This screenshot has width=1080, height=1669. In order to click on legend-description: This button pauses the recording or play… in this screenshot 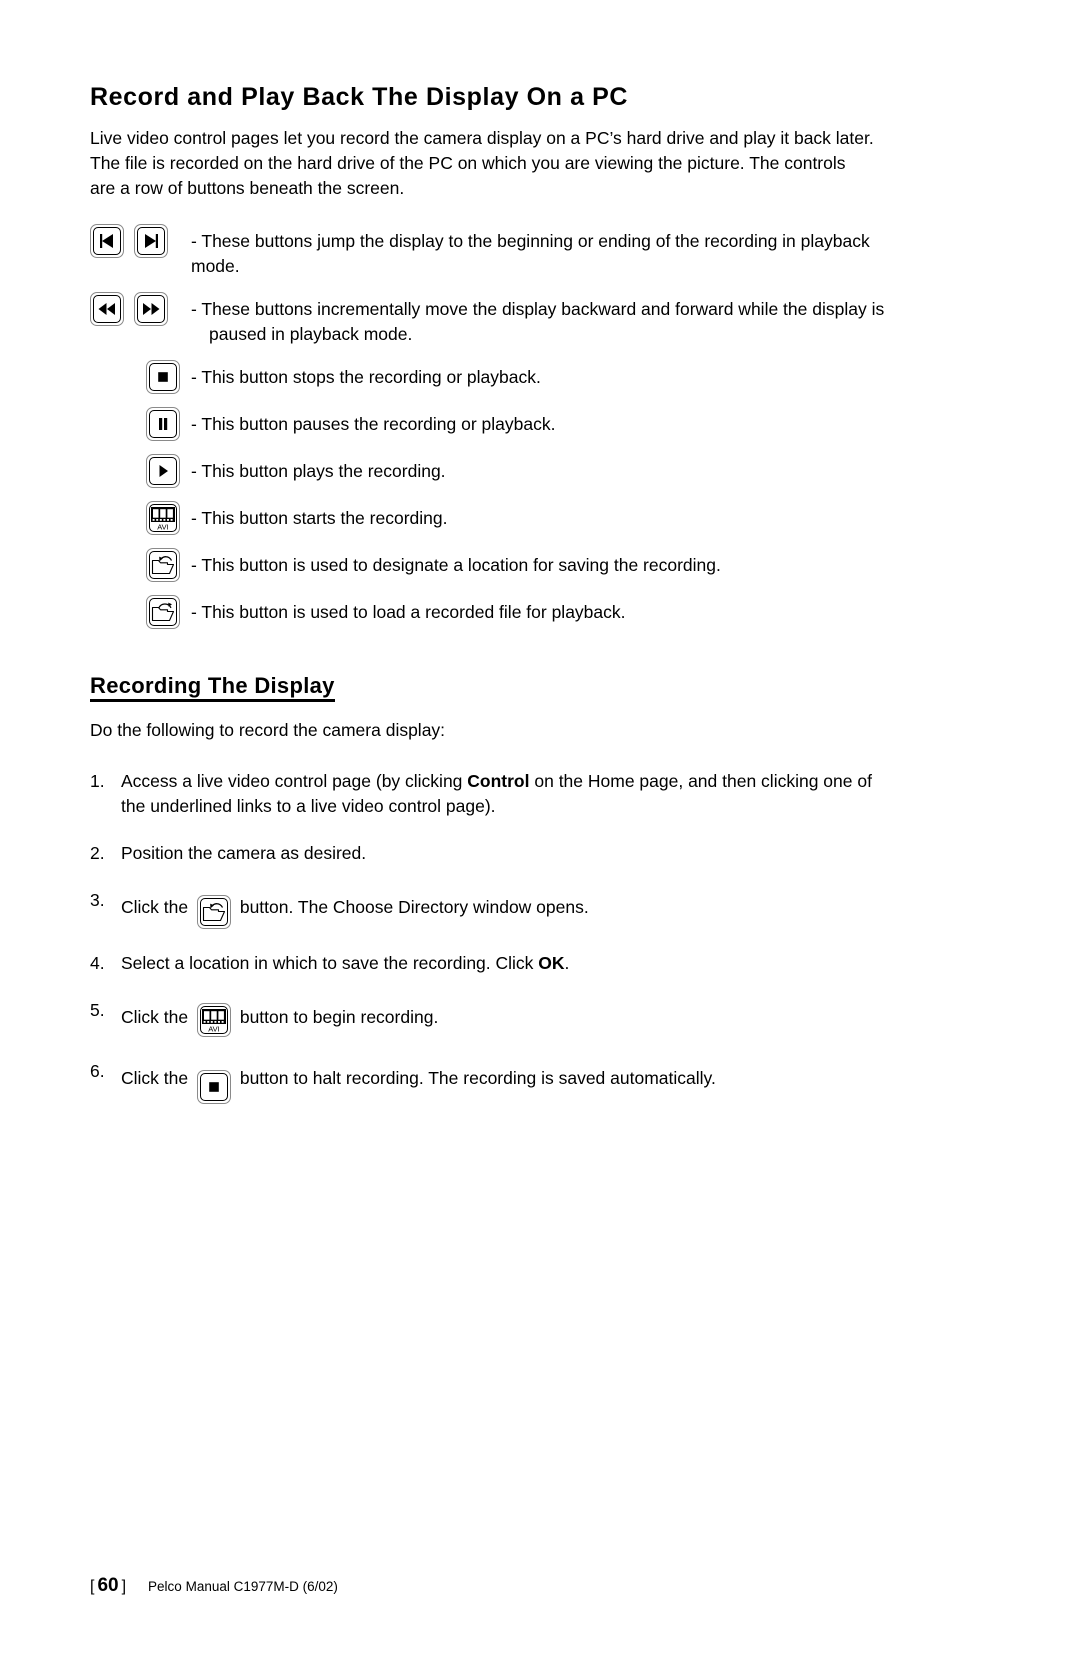, I will do `click(378, 423)`.